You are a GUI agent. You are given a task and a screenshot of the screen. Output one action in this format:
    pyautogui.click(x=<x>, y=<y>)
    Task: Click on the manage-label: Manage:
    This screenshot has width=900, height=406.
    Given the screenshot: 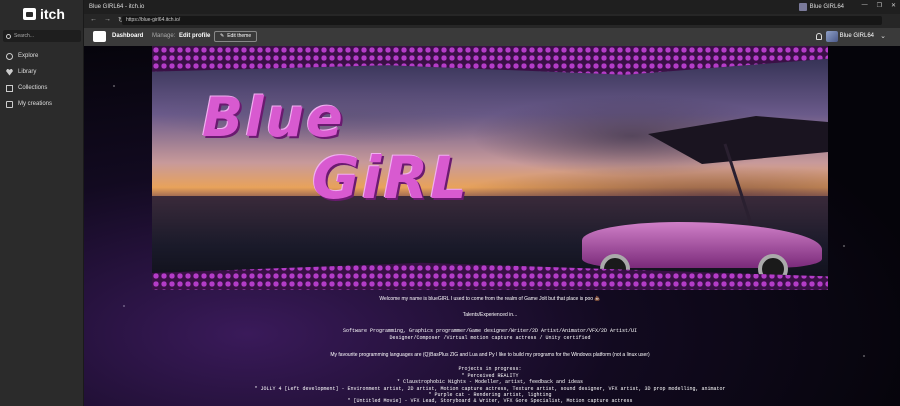 What is the action you would take?
    pyautogui.click(x=164, y=36)
    